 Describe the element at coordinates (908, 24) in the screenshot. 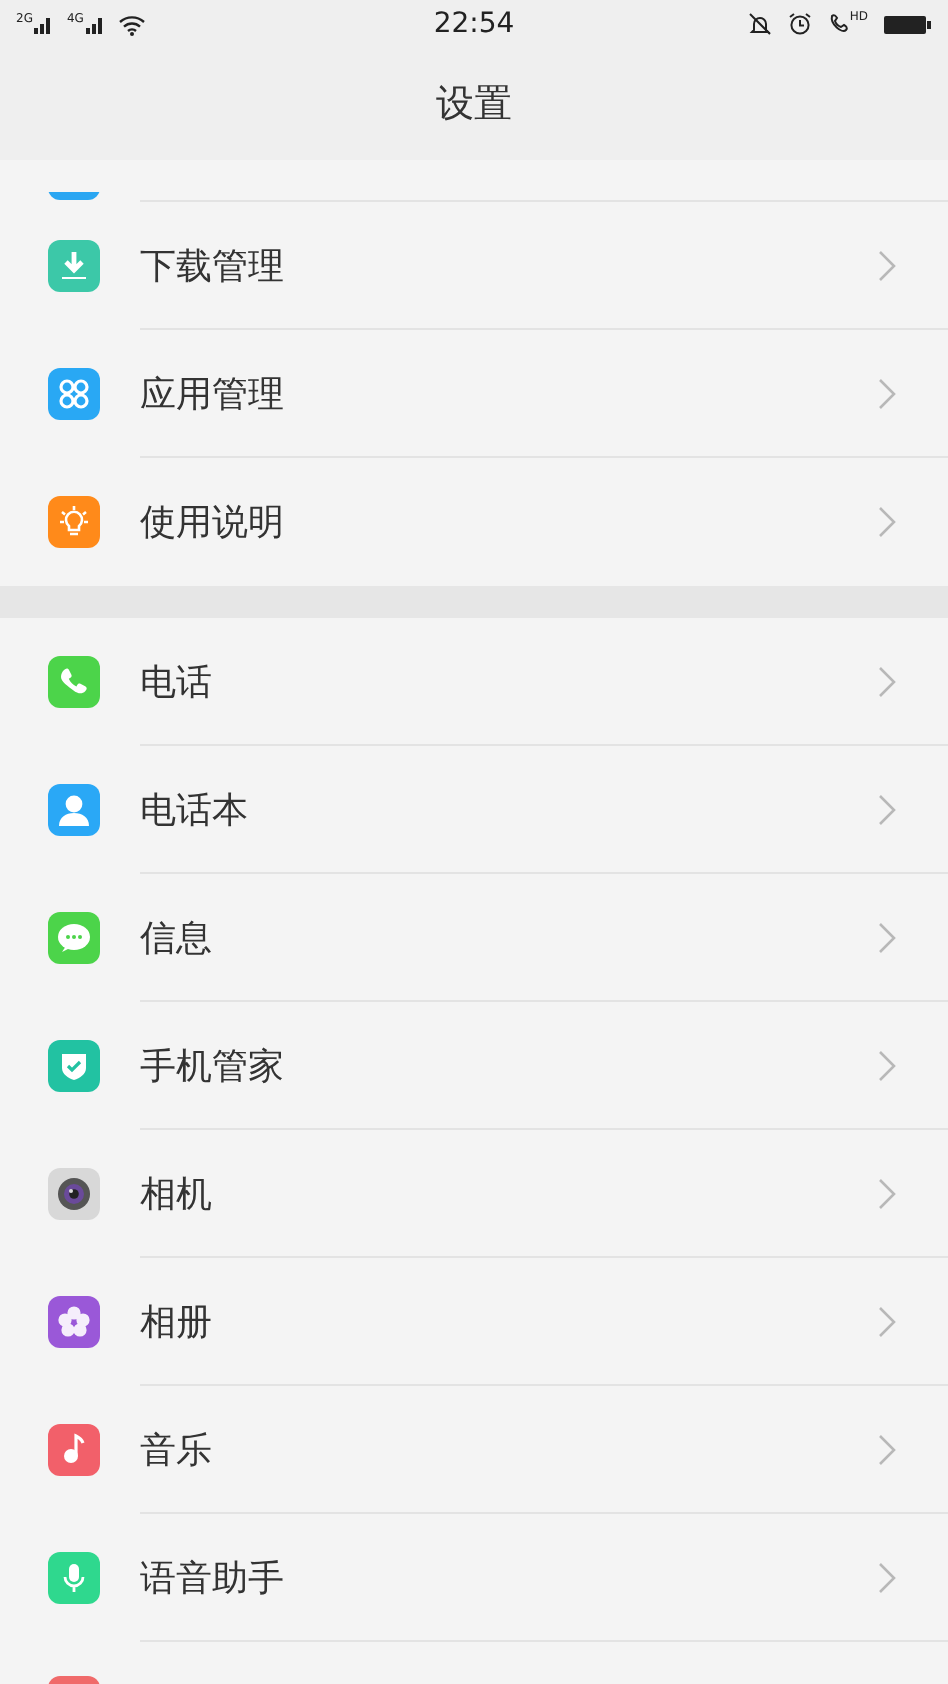

I see `battery-icon` at that location.